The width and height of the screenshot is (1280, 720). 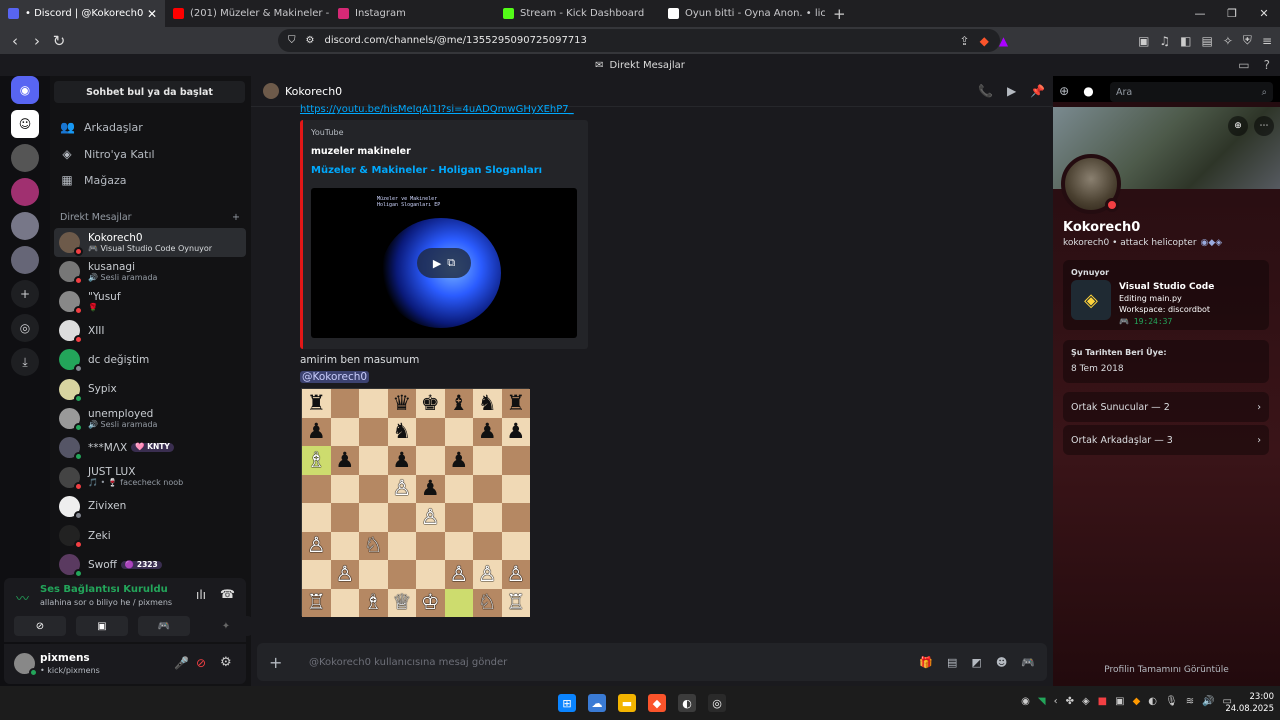 What do you see at coordinates (1028, 662) in the screenshot?
I see `apps-icon: 🎮` at bounding box center [1028, 662].